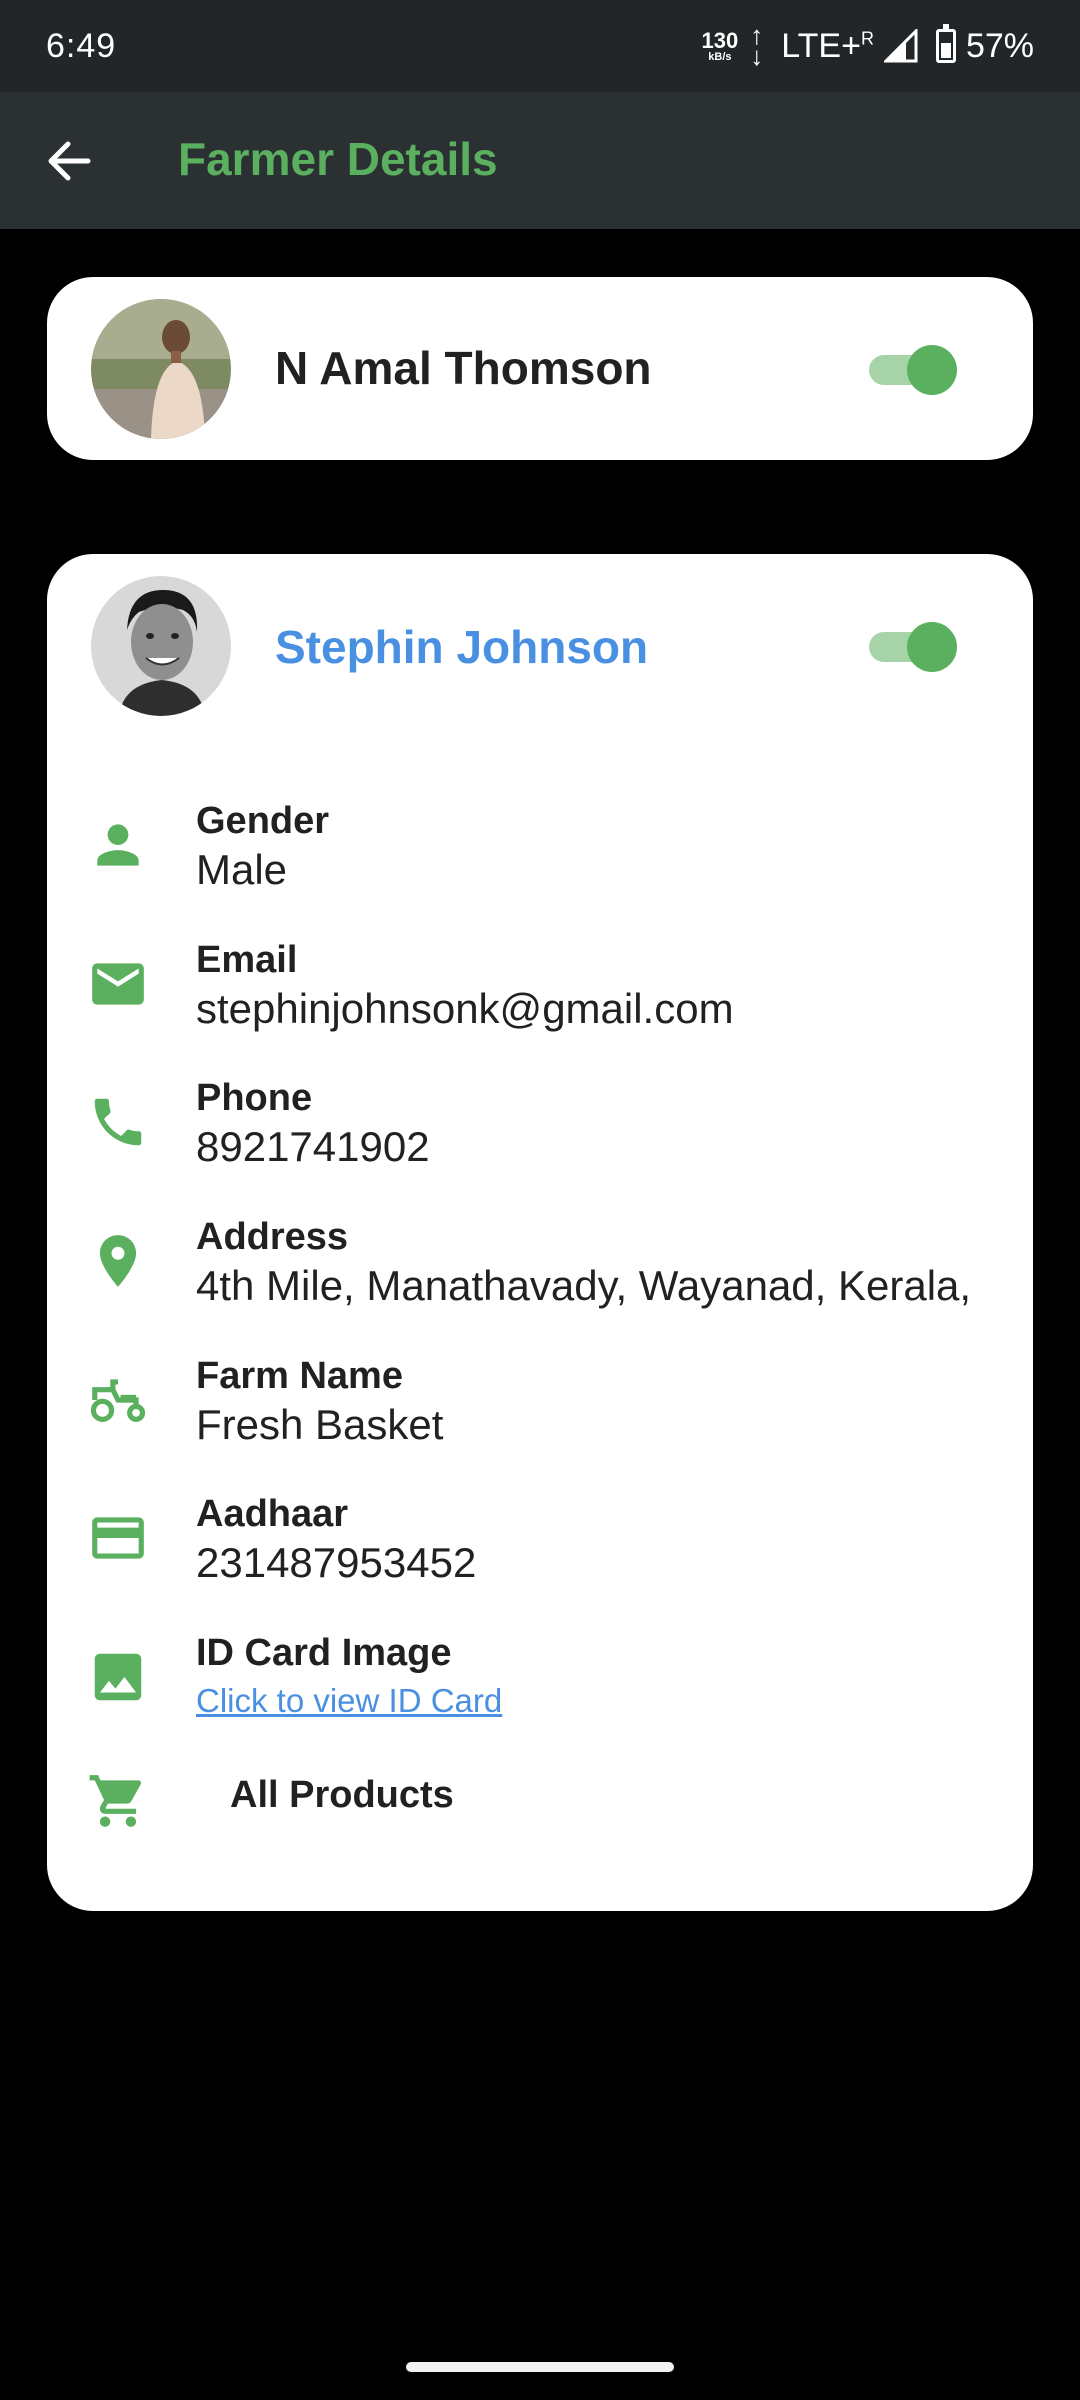 This screenshot has width=1080, height=2400. Describe the element at coordinates (118, 1538) in the screenshot. I see `credit-card-icon` at that location.